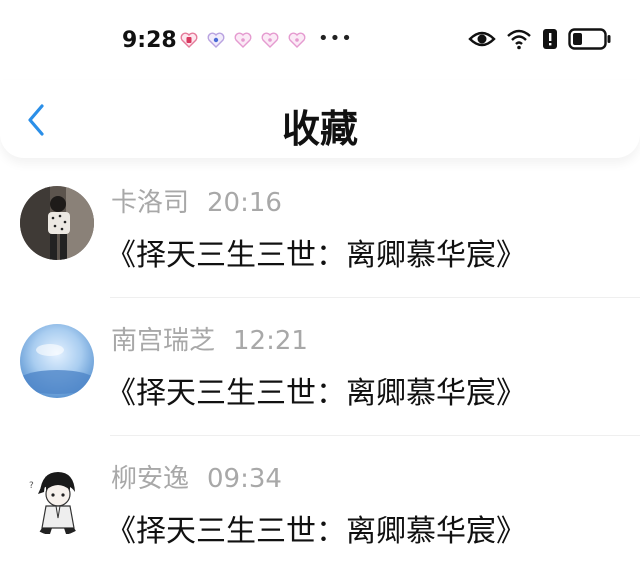 The width and height of the screenshot is (640, 574). What do you see at coordinates (335, 38) in the screenshot?
I see `more-notifications-indicator: •••` at bounding box center [335, 38].